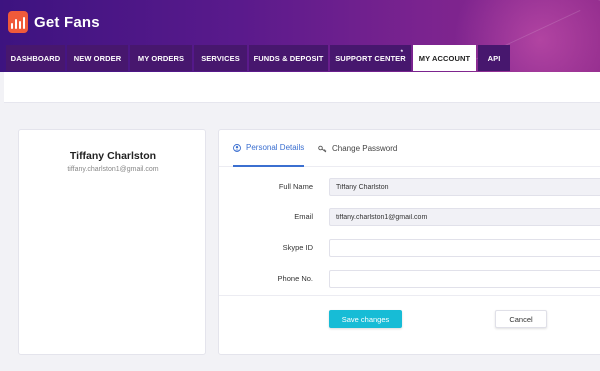 The height and width of the screenshot is (371, 600). I want to click on notification-badge: *, so click(401, 53).